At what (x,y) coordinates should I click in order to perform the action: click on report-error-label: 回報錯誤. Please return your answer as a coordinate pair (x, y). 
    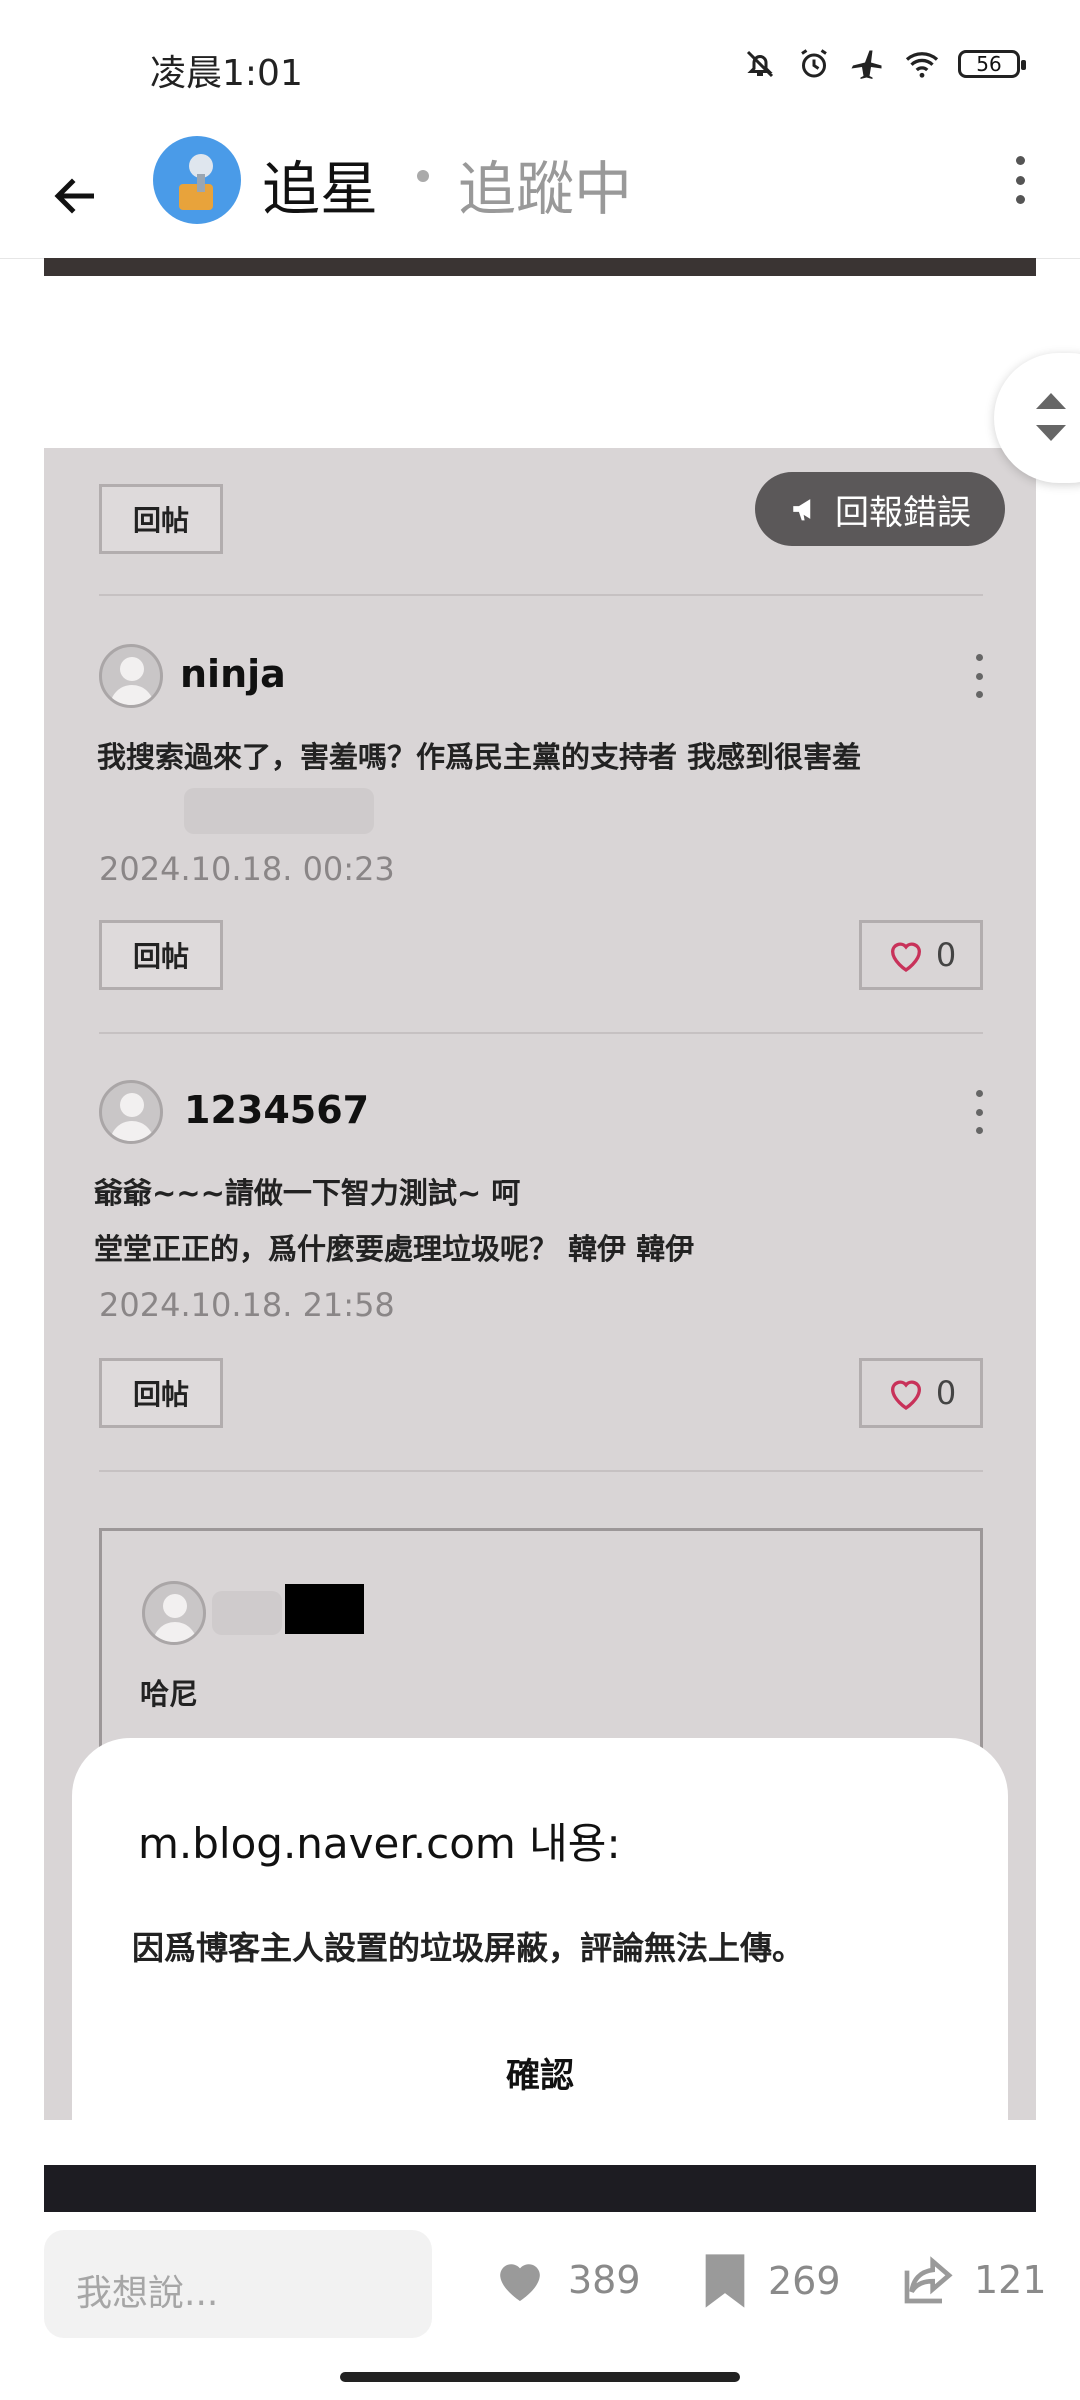
    Looking at the image, I should click on (903, 512).